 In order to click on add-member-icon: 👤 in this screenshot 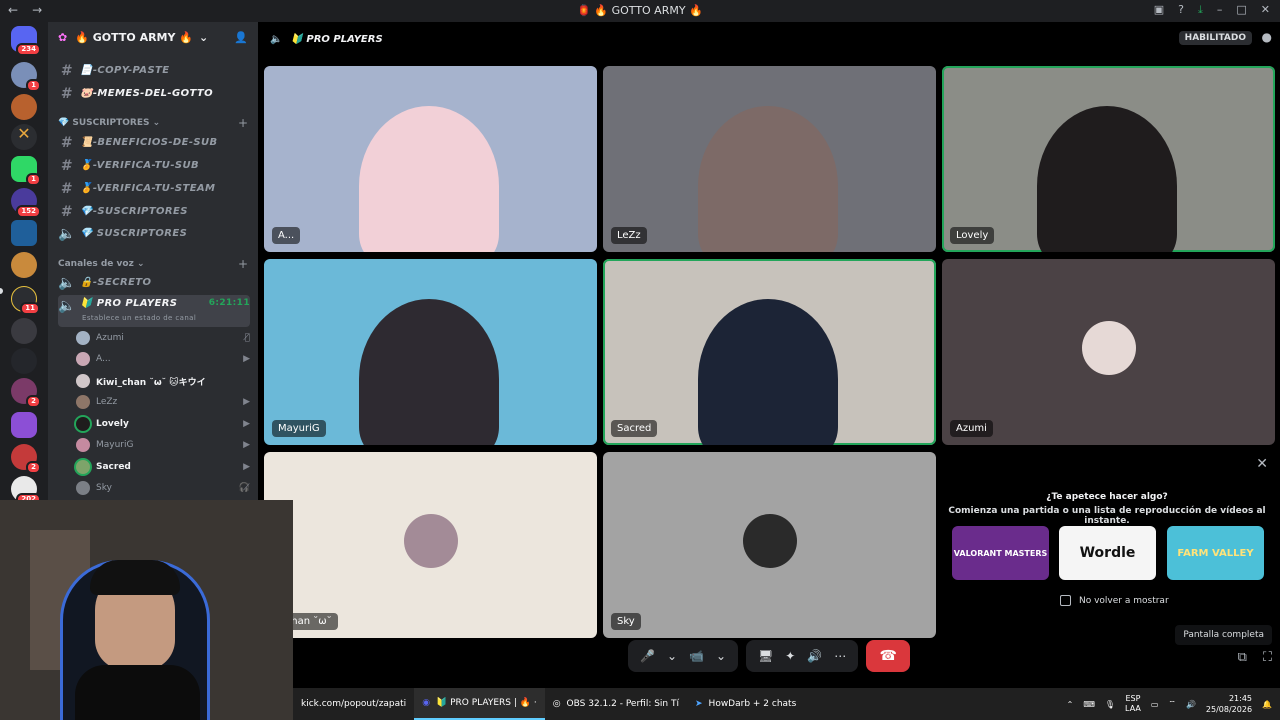, I will do `click(241, 37)`.